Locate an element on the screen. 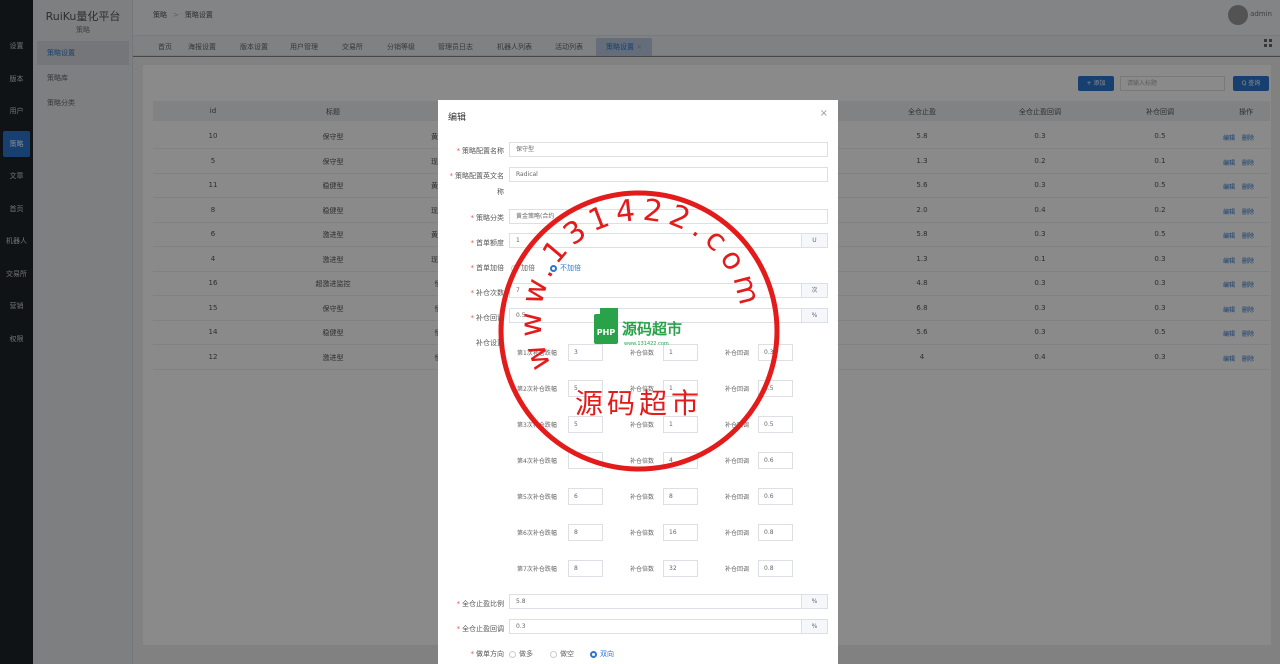  unit-suffix: 次 is located at coordinates (814, 290).